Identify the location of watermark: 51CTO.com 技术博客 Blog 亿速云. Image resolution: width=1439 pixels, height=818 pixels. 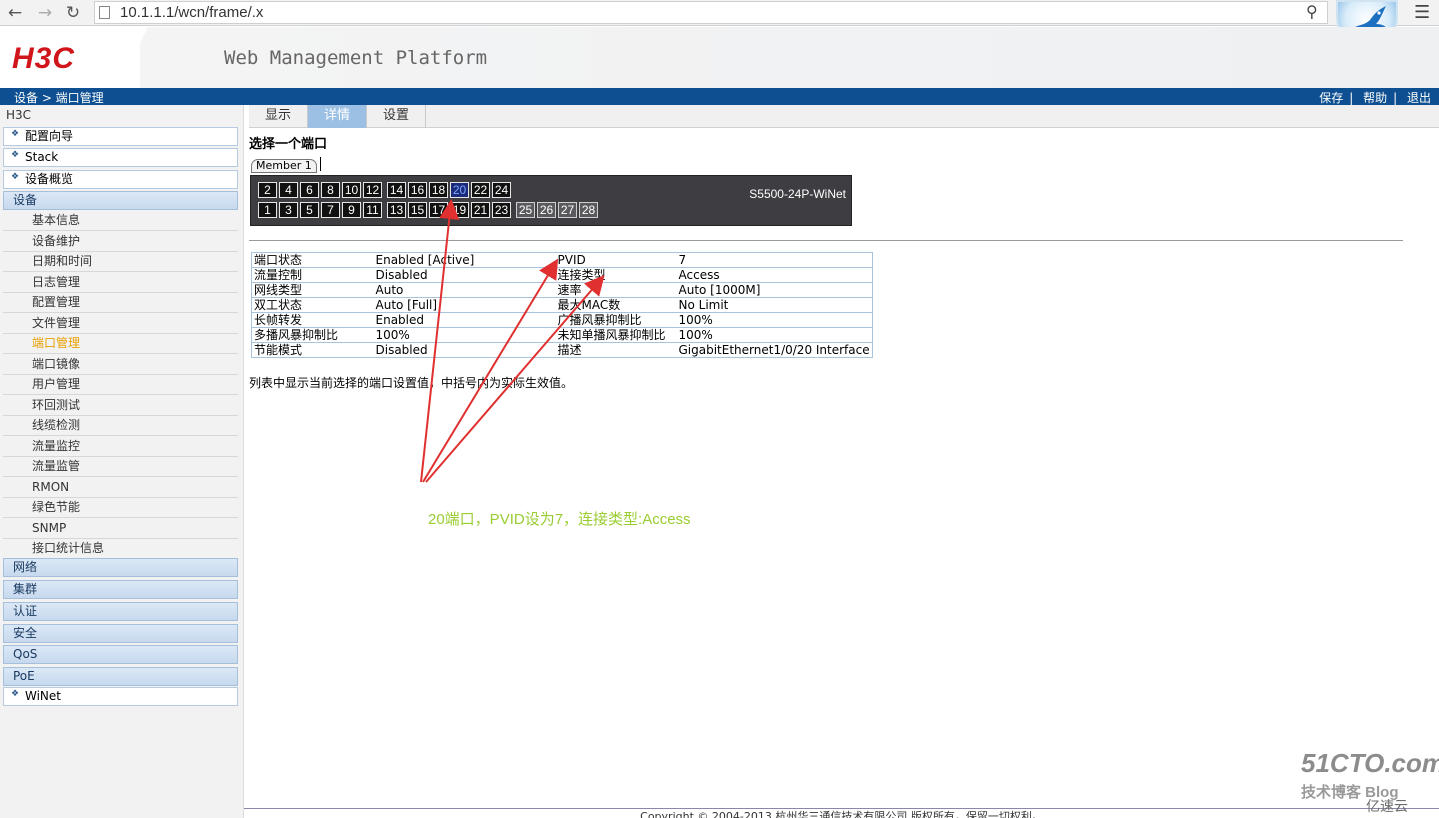
(1368, 783).